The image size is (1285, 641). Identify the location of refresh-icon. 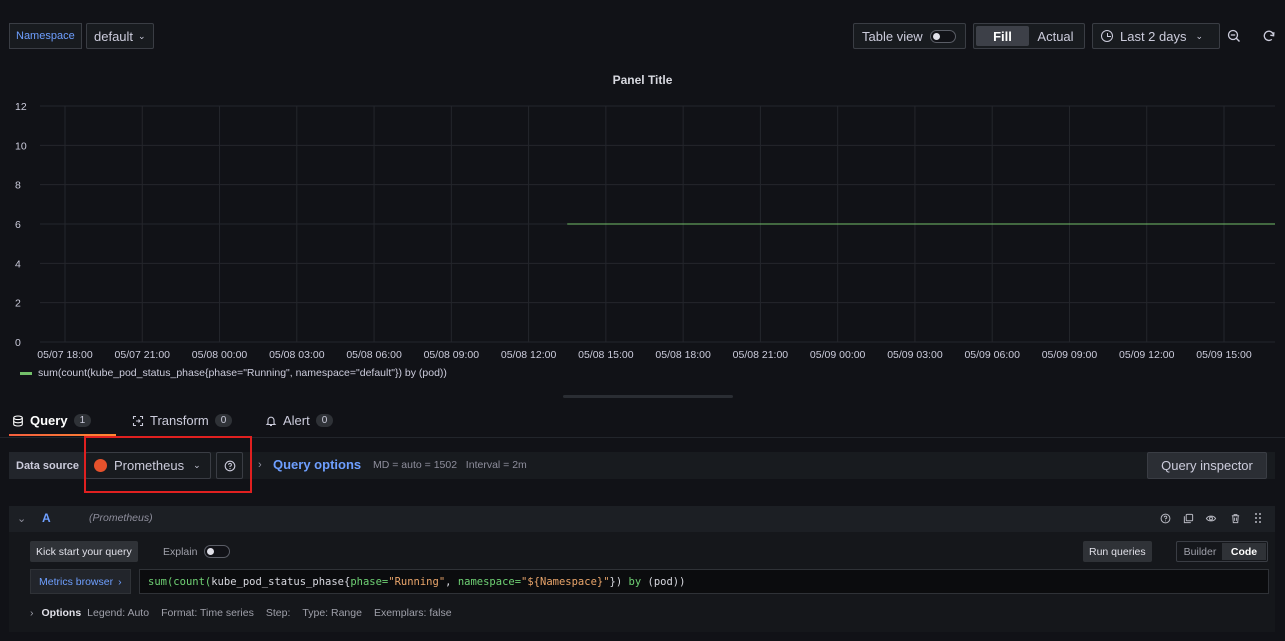
(1269, 36).